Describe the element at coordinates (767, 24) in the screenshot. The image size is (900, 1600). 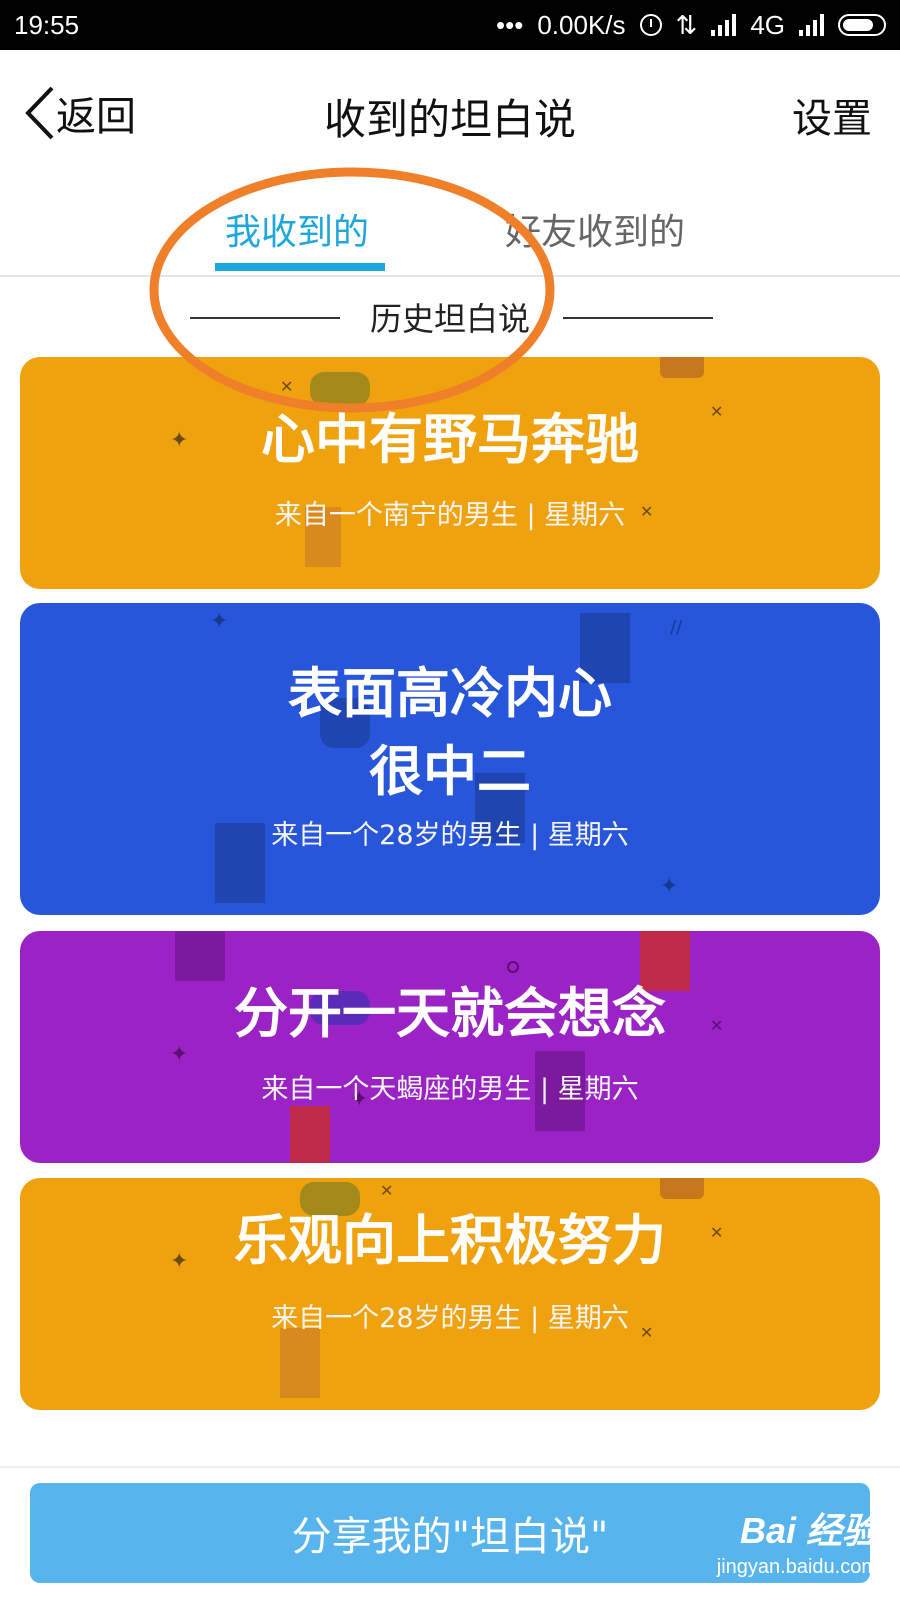
I see `network-type: 4G` at that location.